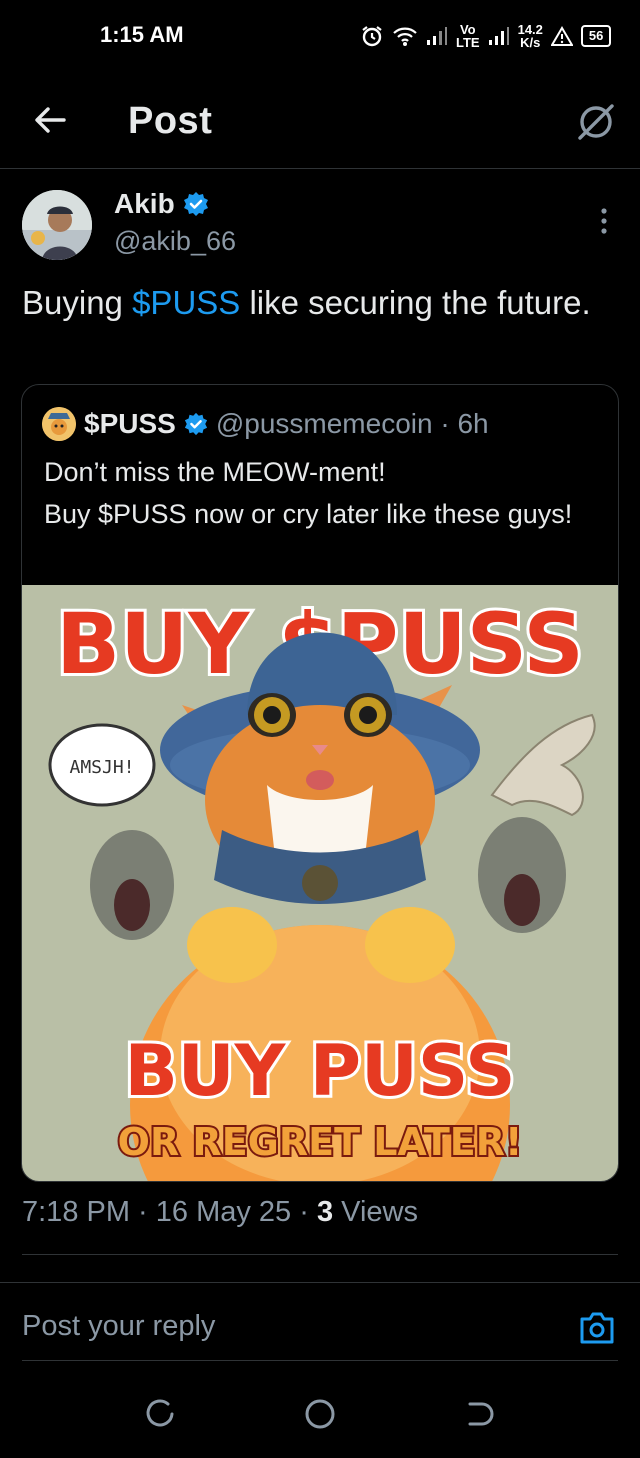 This screenshot has height=1458, width=640. I want to click on author-name-text: Akib, so click(144, 204).